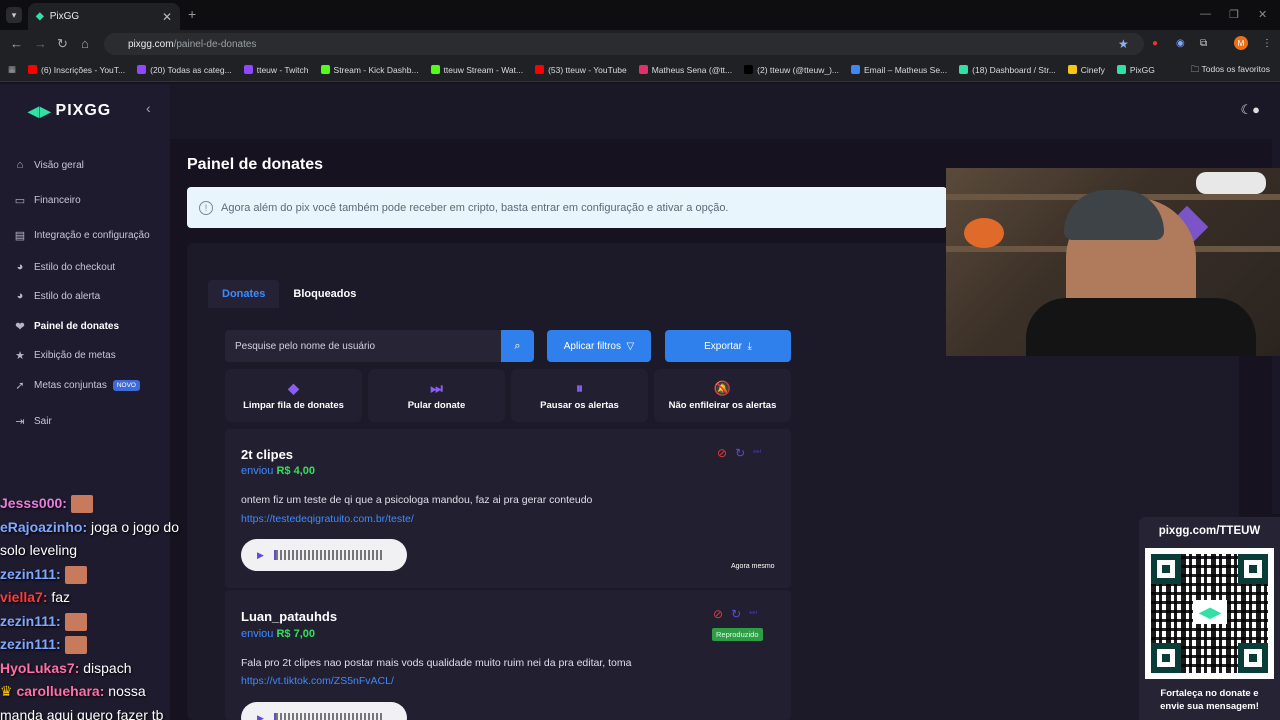 Image resolution: width=1280 pixels, height=720 pixels. What do you see at coordinates (12, 69) in the screenshot?
I see `apps-grid-icon: ▦` at bounding box center [12, 69].